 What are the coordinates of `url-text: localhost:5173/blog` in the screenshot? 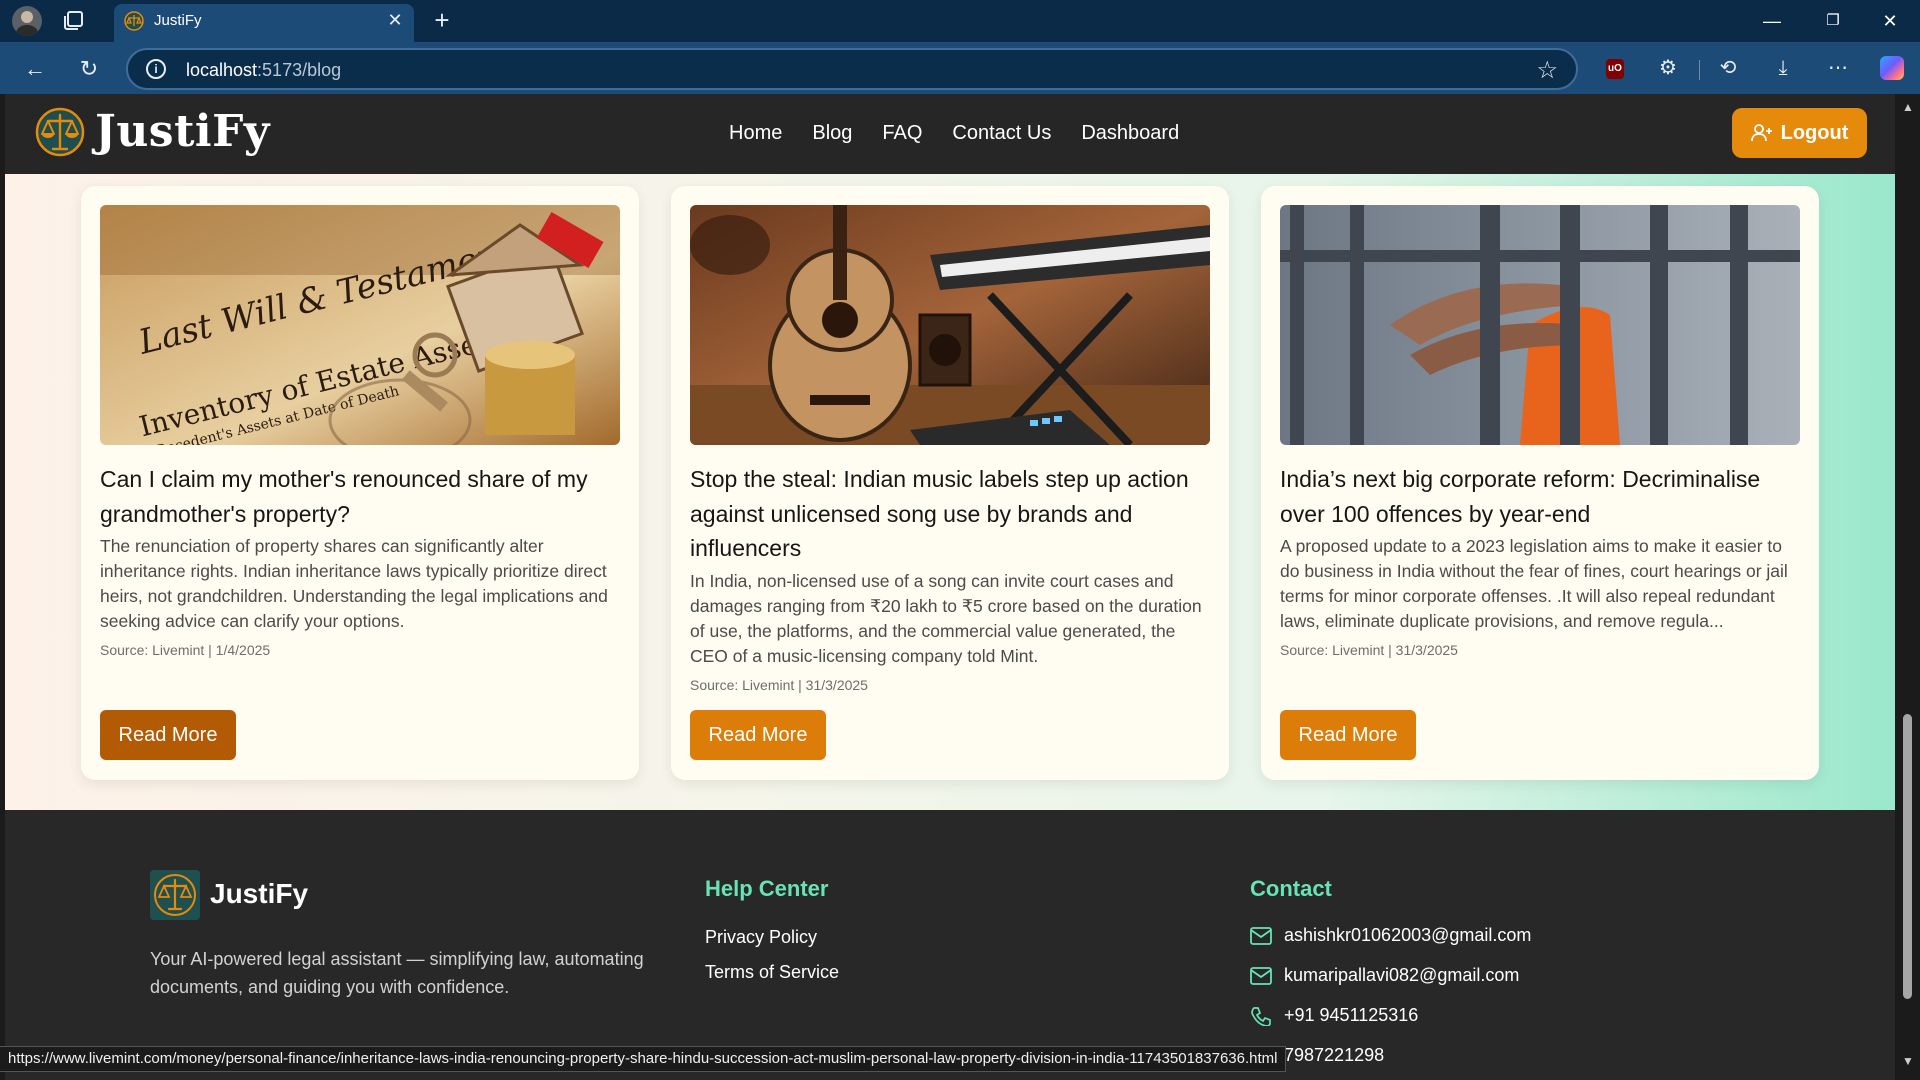 It's located at (264, 70).